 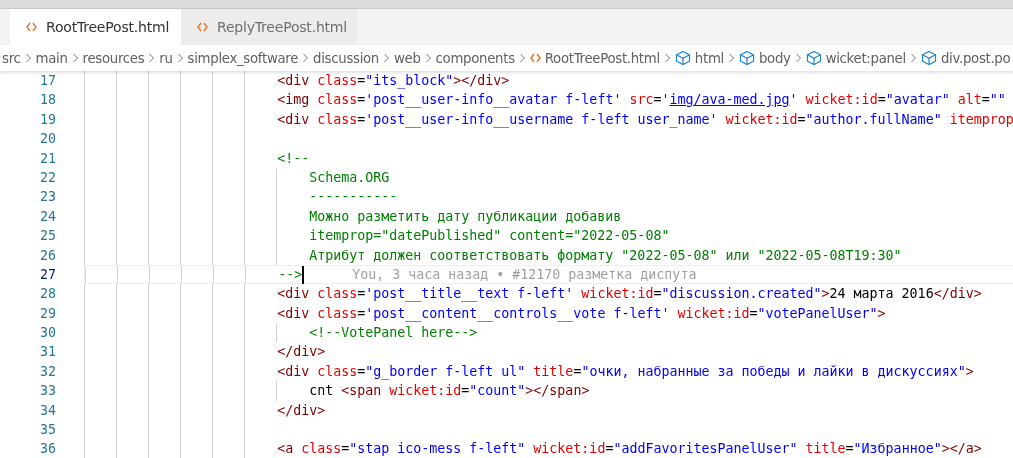 What do you see at coordinates (48, 352) in the screenshot?
I see `line-number: 31` at bounding box center [48, 352].